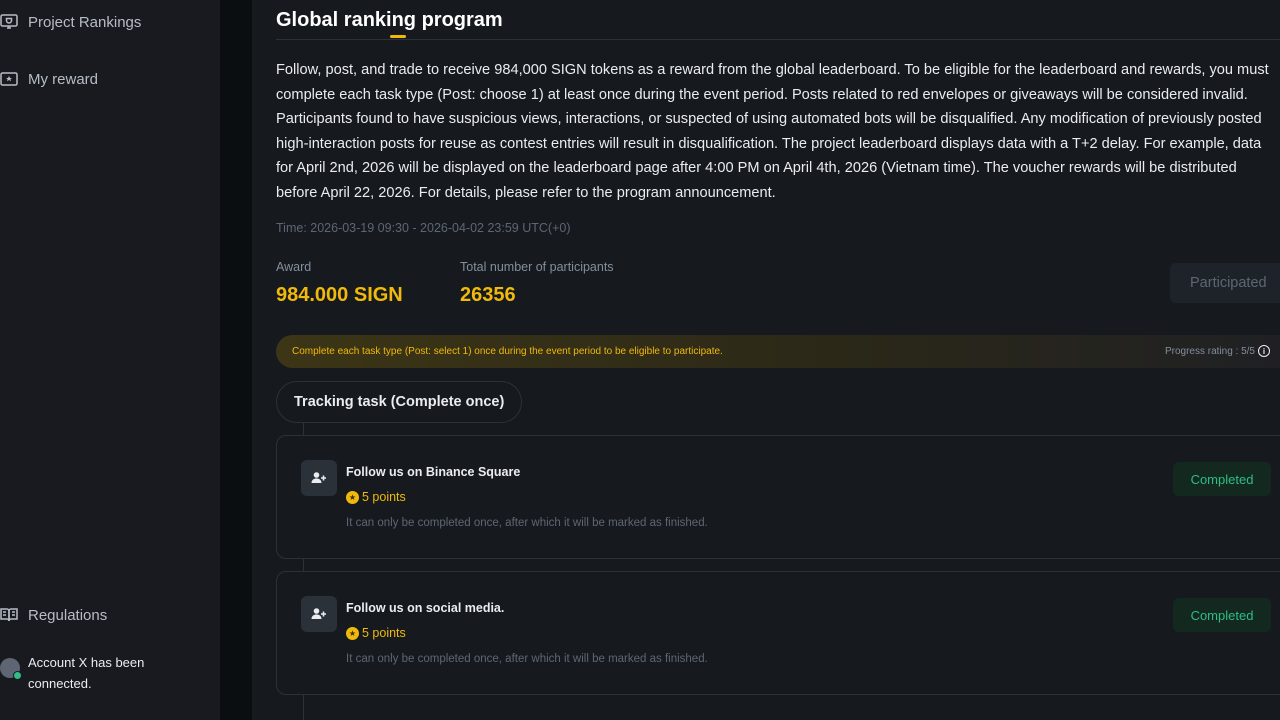 This screenshot has height=720, width=1280. Describe the element at coordinates (9, 615) in the screenshot. I see `book-icon` at that location.